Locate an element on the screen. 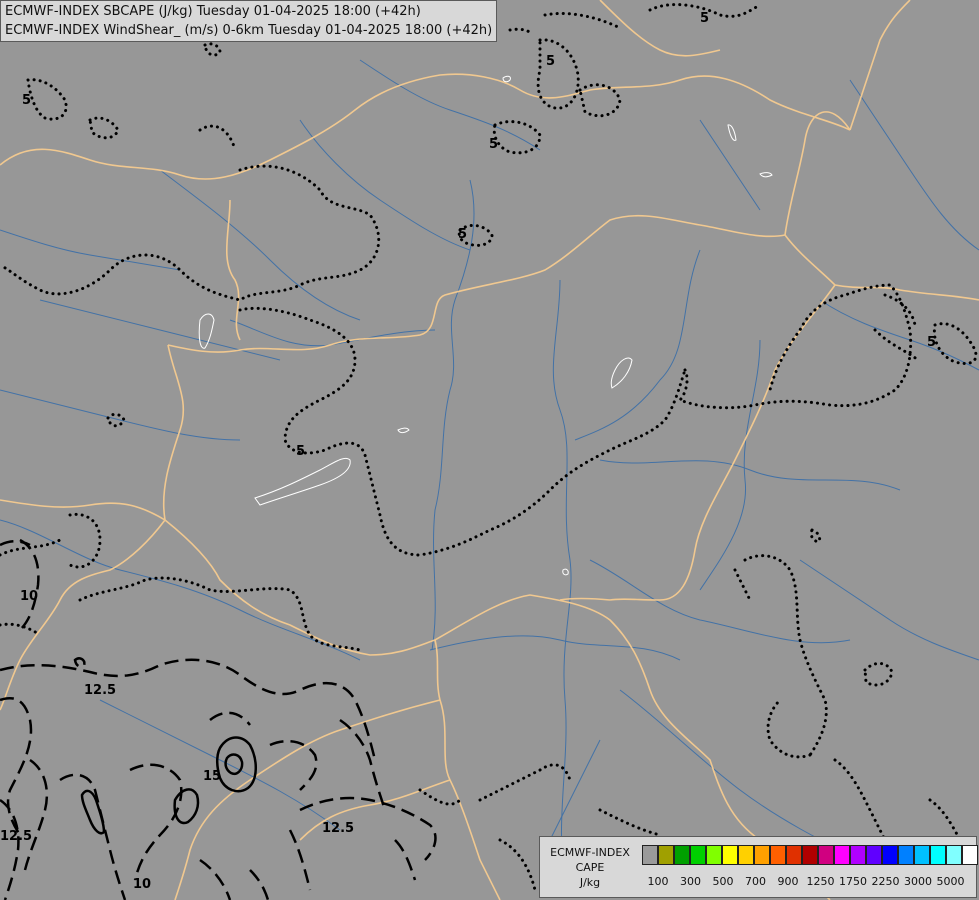 The height and width of the screenshot is (900, 979). legend-title-source: ECMWF-INDEX is located at coordinates (590, 852).